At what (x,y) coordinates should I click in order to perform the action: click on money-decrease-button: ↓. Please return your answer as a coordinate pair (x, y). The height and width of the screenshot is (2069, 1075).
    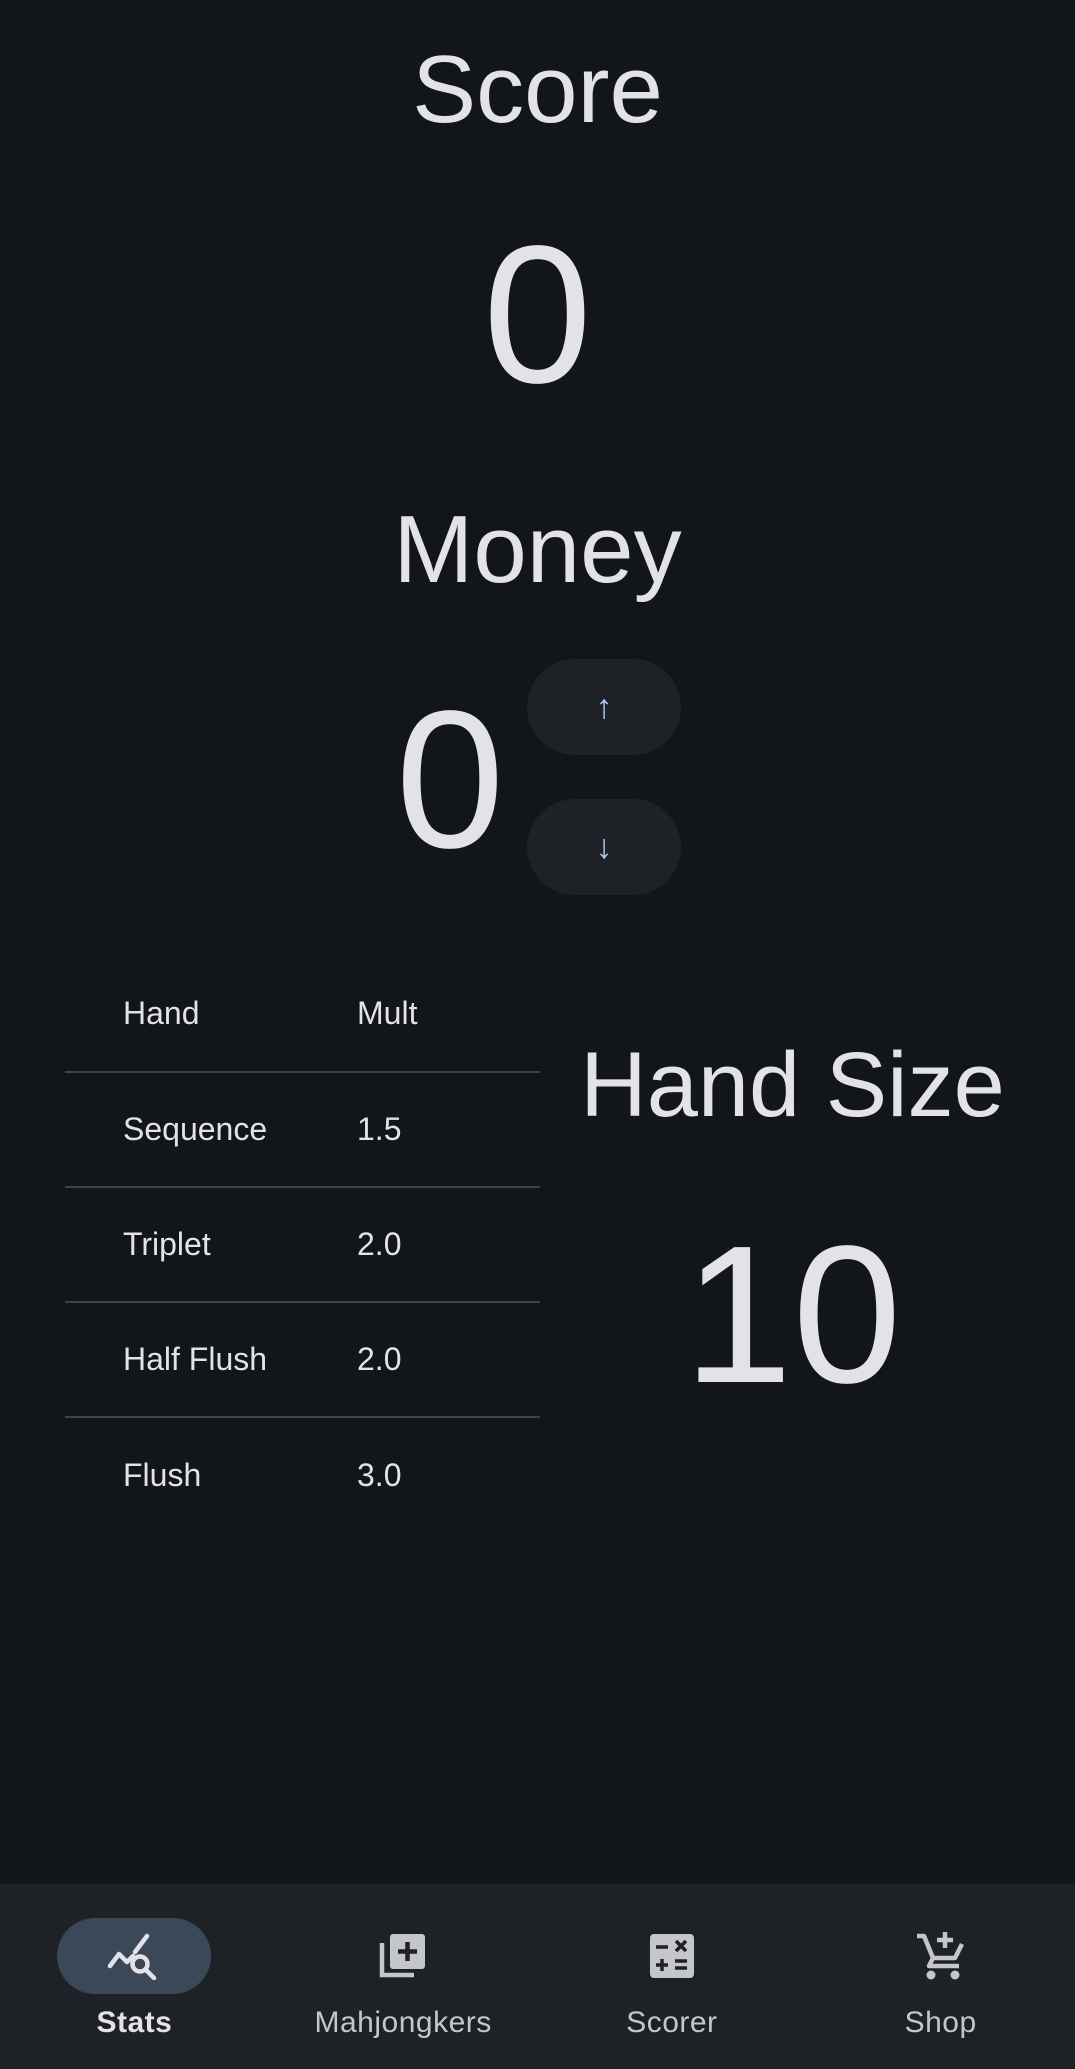
    Looking at the image, I should click on (604, 847).